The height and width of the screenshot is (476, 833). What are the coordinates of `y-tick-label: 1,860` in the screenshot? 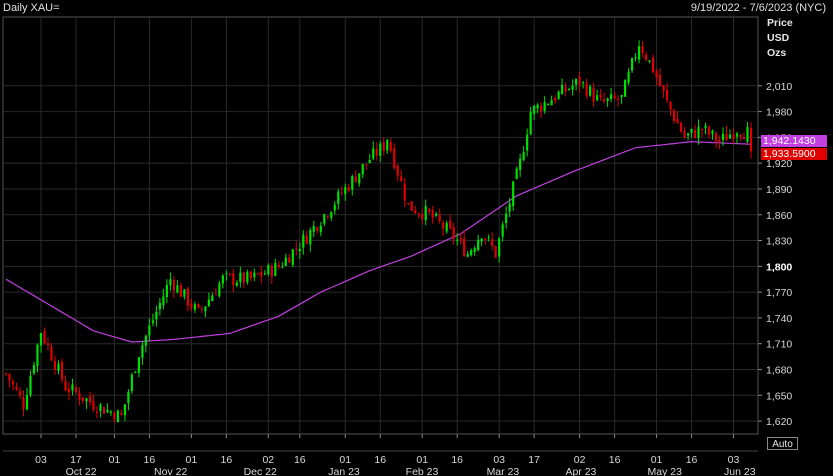 It's located at (779, 216).